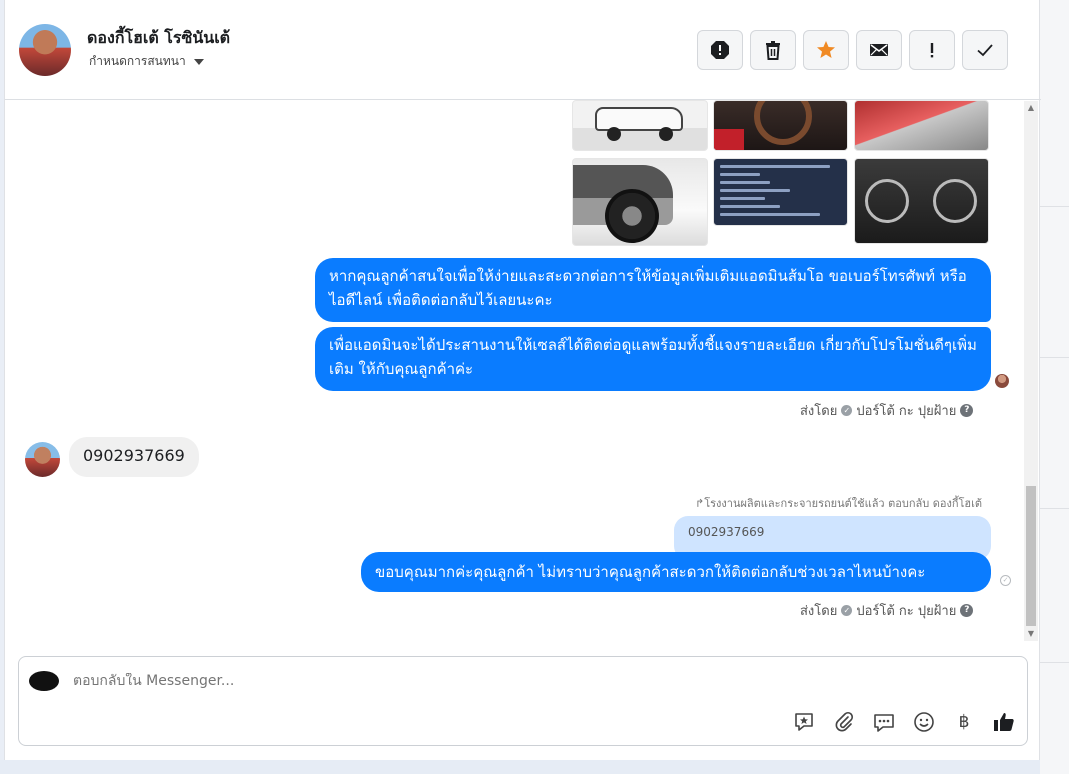 This screenshot has height=774, width=1069. I want to click on bottom-strip, so click(520, 767).